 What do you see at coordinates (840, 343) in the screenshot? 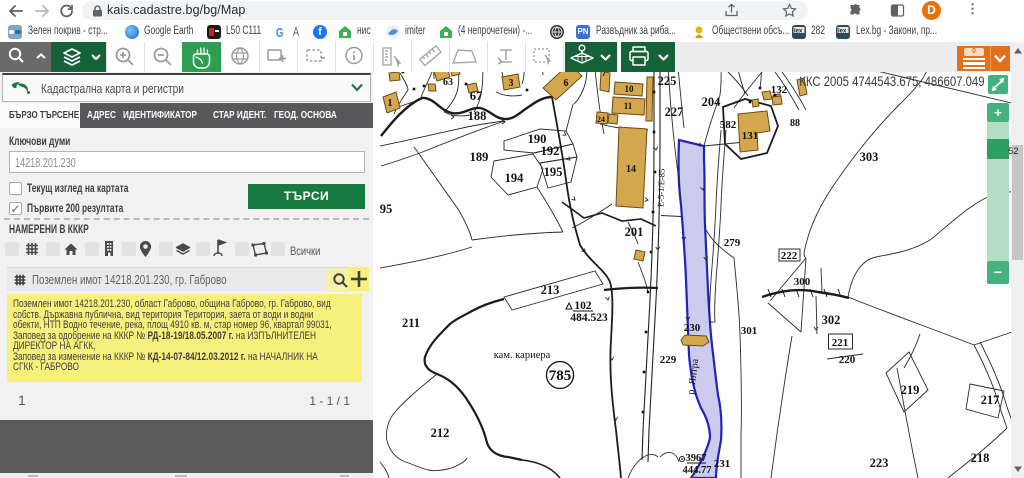
I see `svg-text: 221` at bounding box center [840, 343].